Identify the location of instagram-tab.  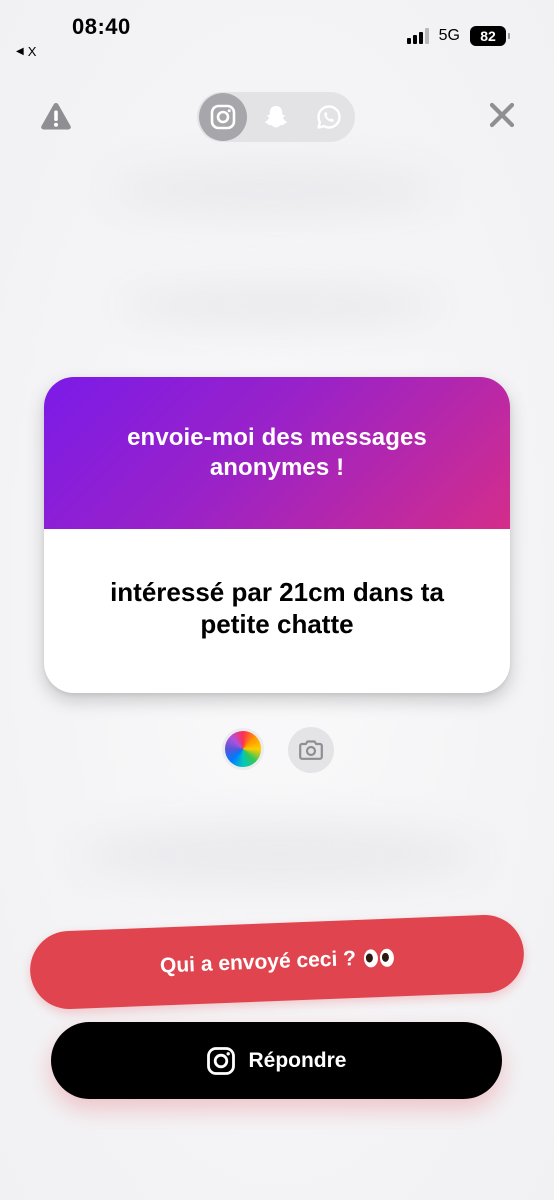
(223, 117).